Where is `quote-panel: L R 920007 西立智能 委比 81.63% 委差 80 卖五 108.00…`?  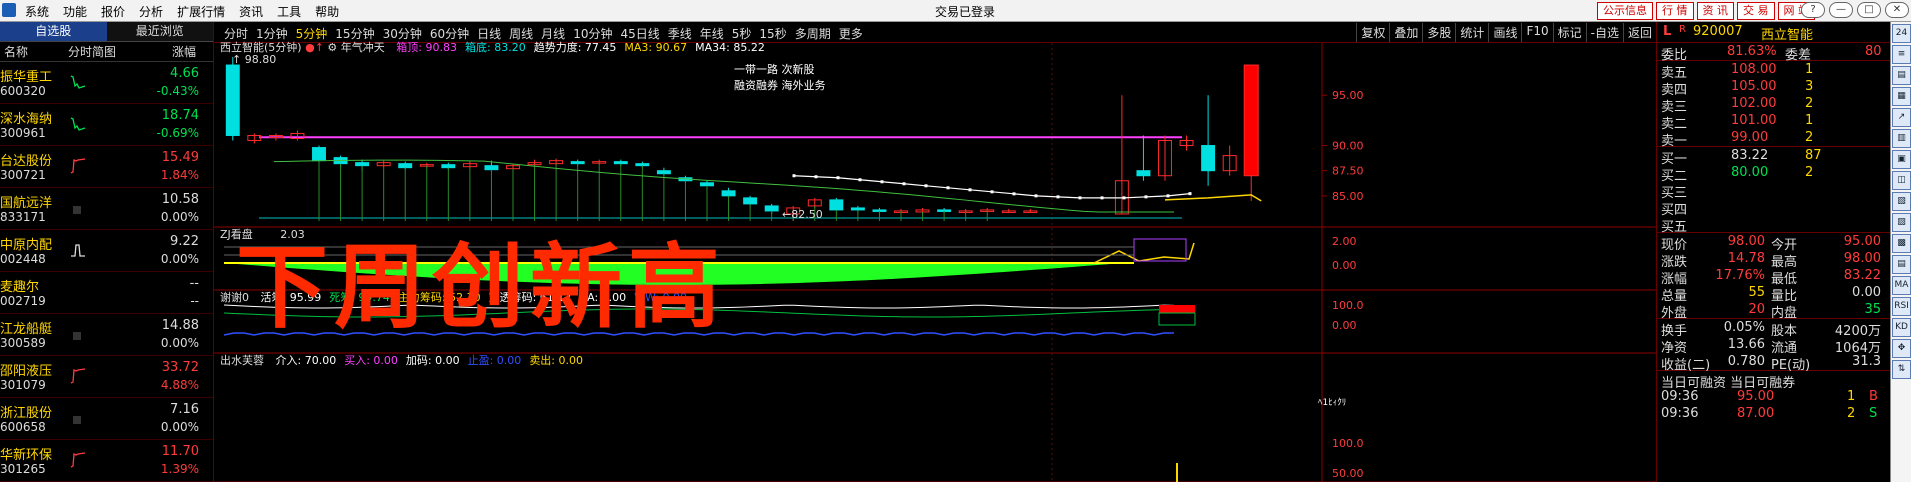
quote-panel: L R 920007 西立智能 委比 81.63% 委差 80 卖五 108.00… is located at coordinates (1773, 252).